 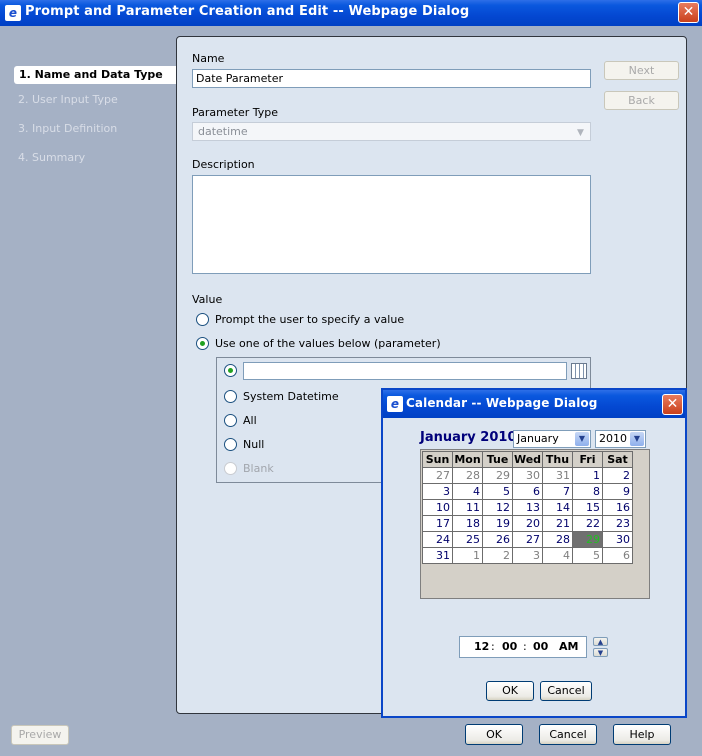 I want to click on step-input-definition: 3. Input Definition, so click(x=67, y=128).